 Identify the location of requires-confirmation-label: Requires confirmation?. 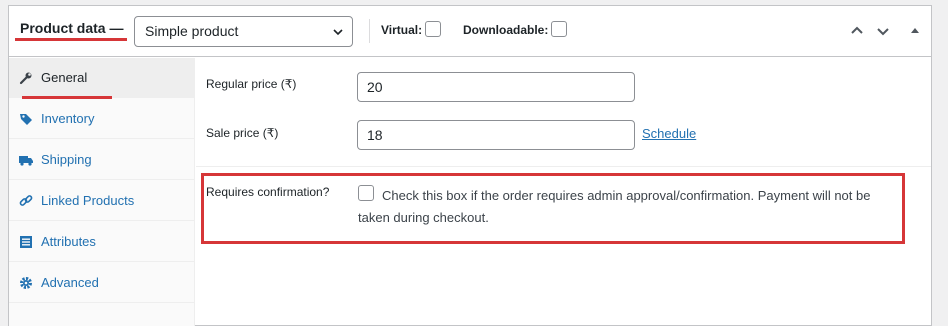
(268, 192).